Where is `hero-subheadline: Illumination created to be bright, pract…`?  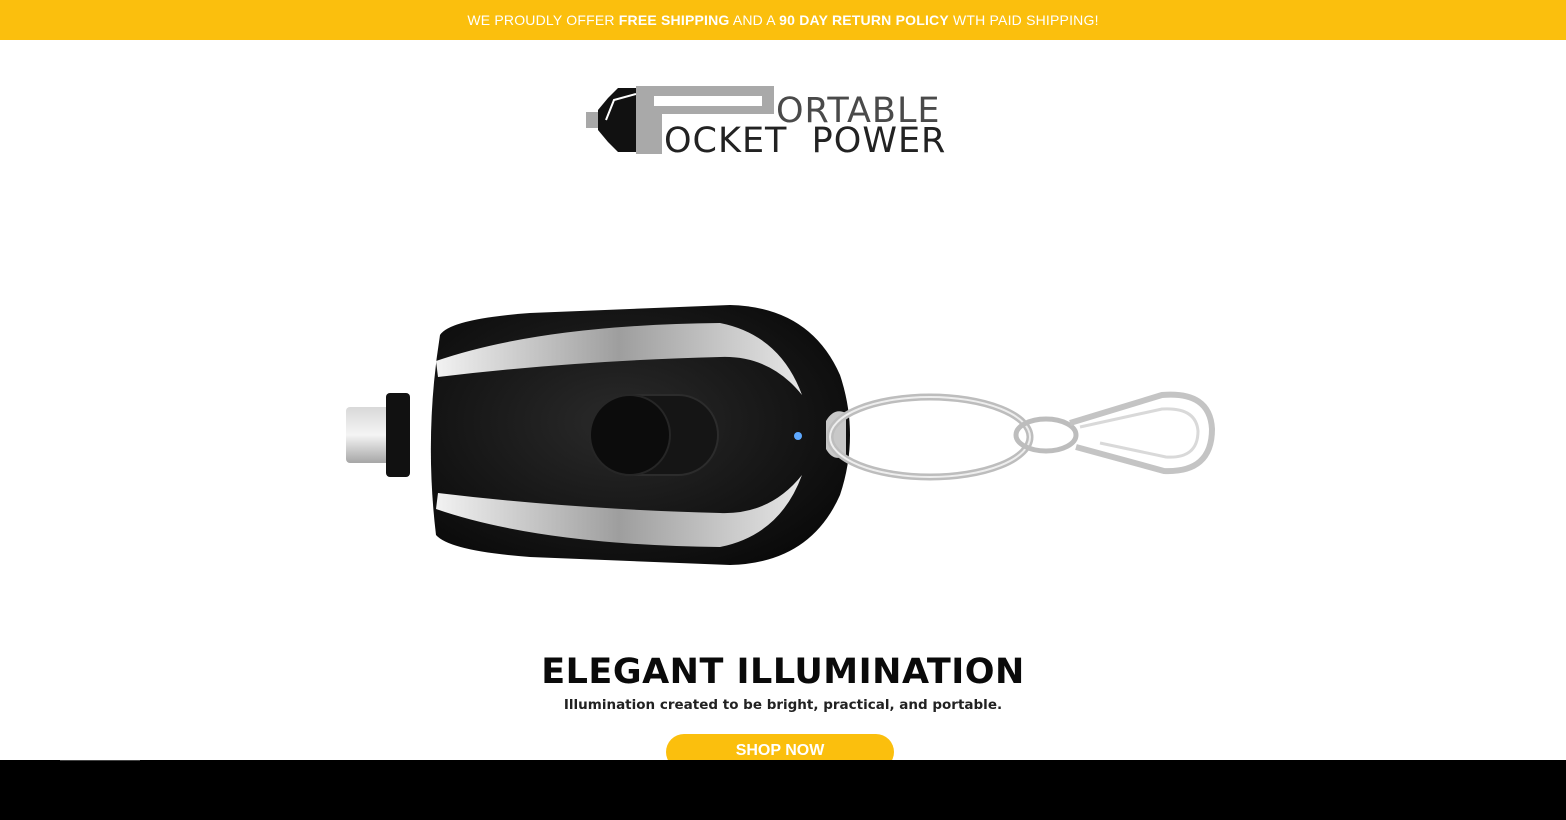 hero-subheadline: Illumination created to be bright, pract… is located at coordinates (783, 705).